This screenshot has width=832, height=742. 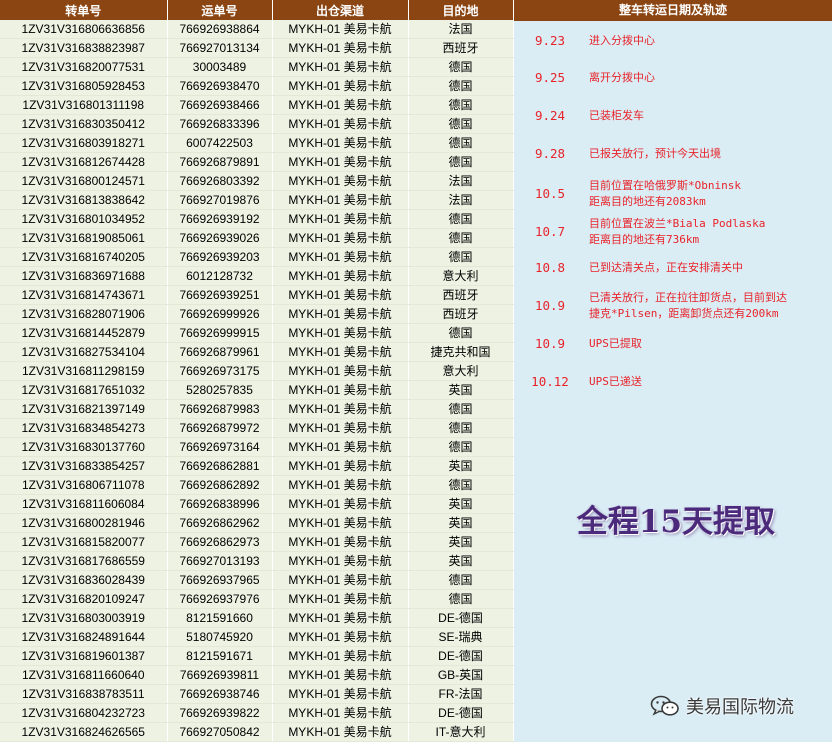 What do you see at coordinates (461, 732) in the screenshot?
I see `destination-cell: IT-意大利` at bounding box center [461, 732].